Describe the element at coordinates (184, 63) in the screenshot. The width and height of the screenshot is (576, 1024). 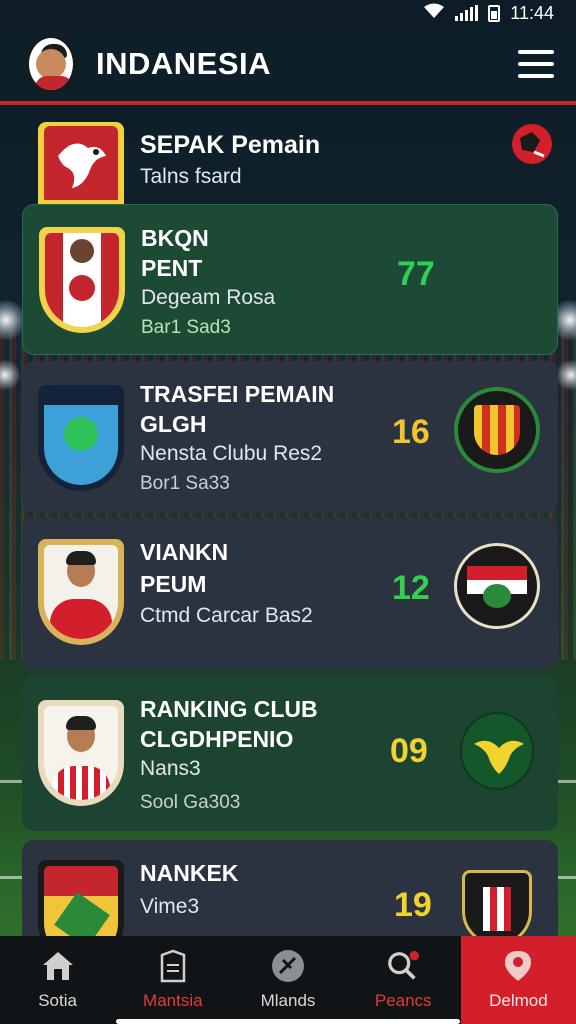
I see `app-title: INDANESIA` at that location.